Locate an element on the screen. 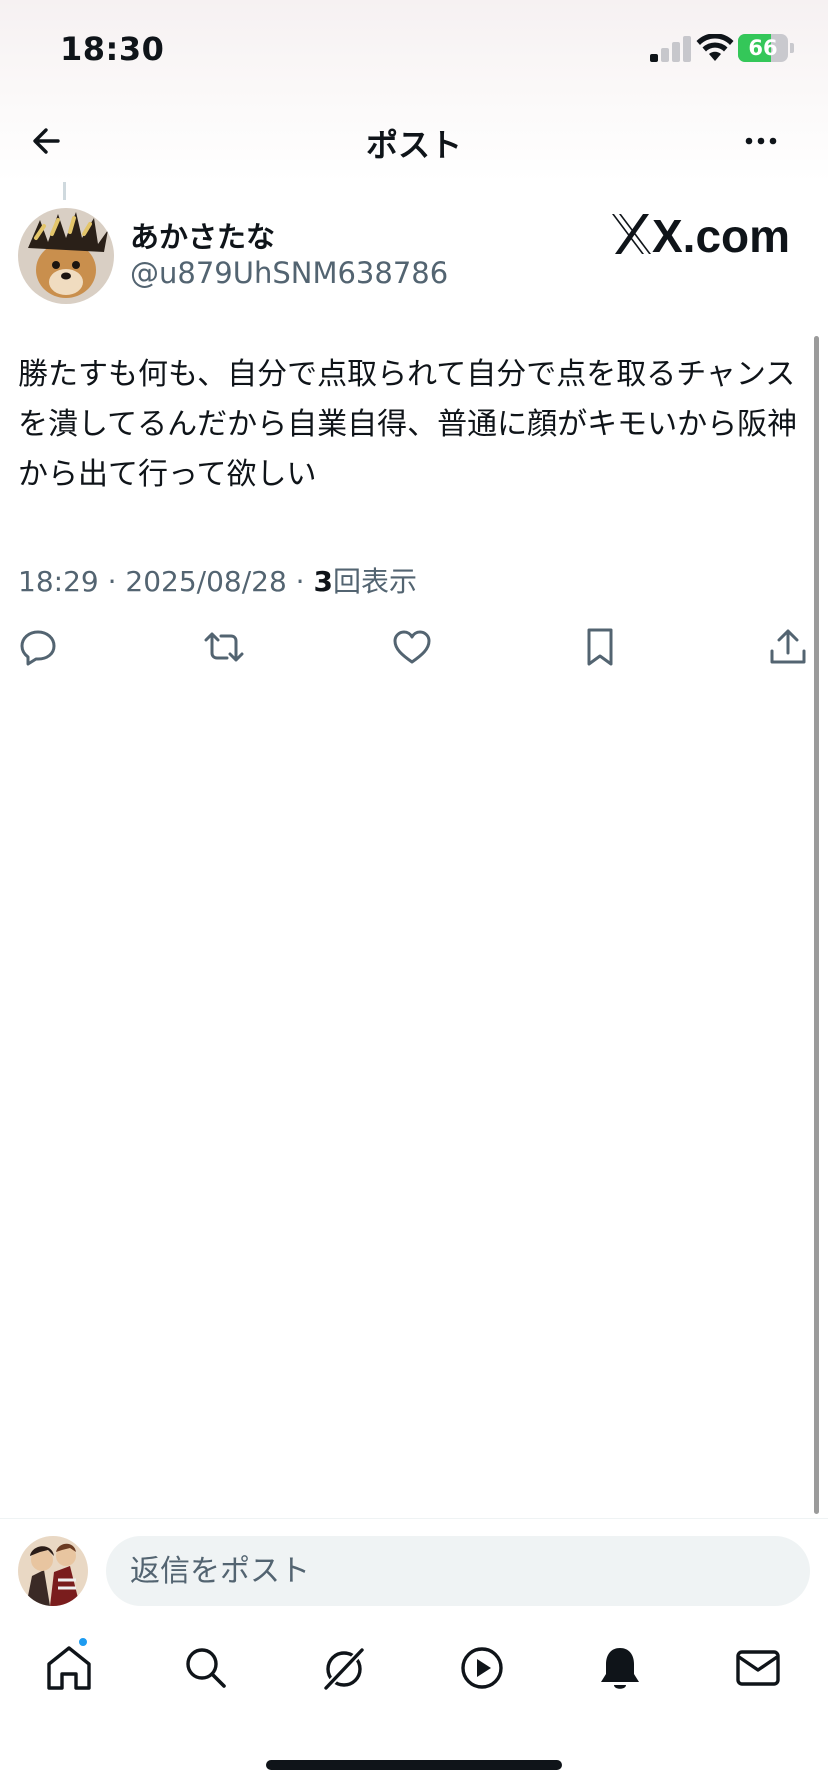 The height and width of the screenshot is (1792, 828). status-bar: 18:30 66 is located at coordinates (414, 50).